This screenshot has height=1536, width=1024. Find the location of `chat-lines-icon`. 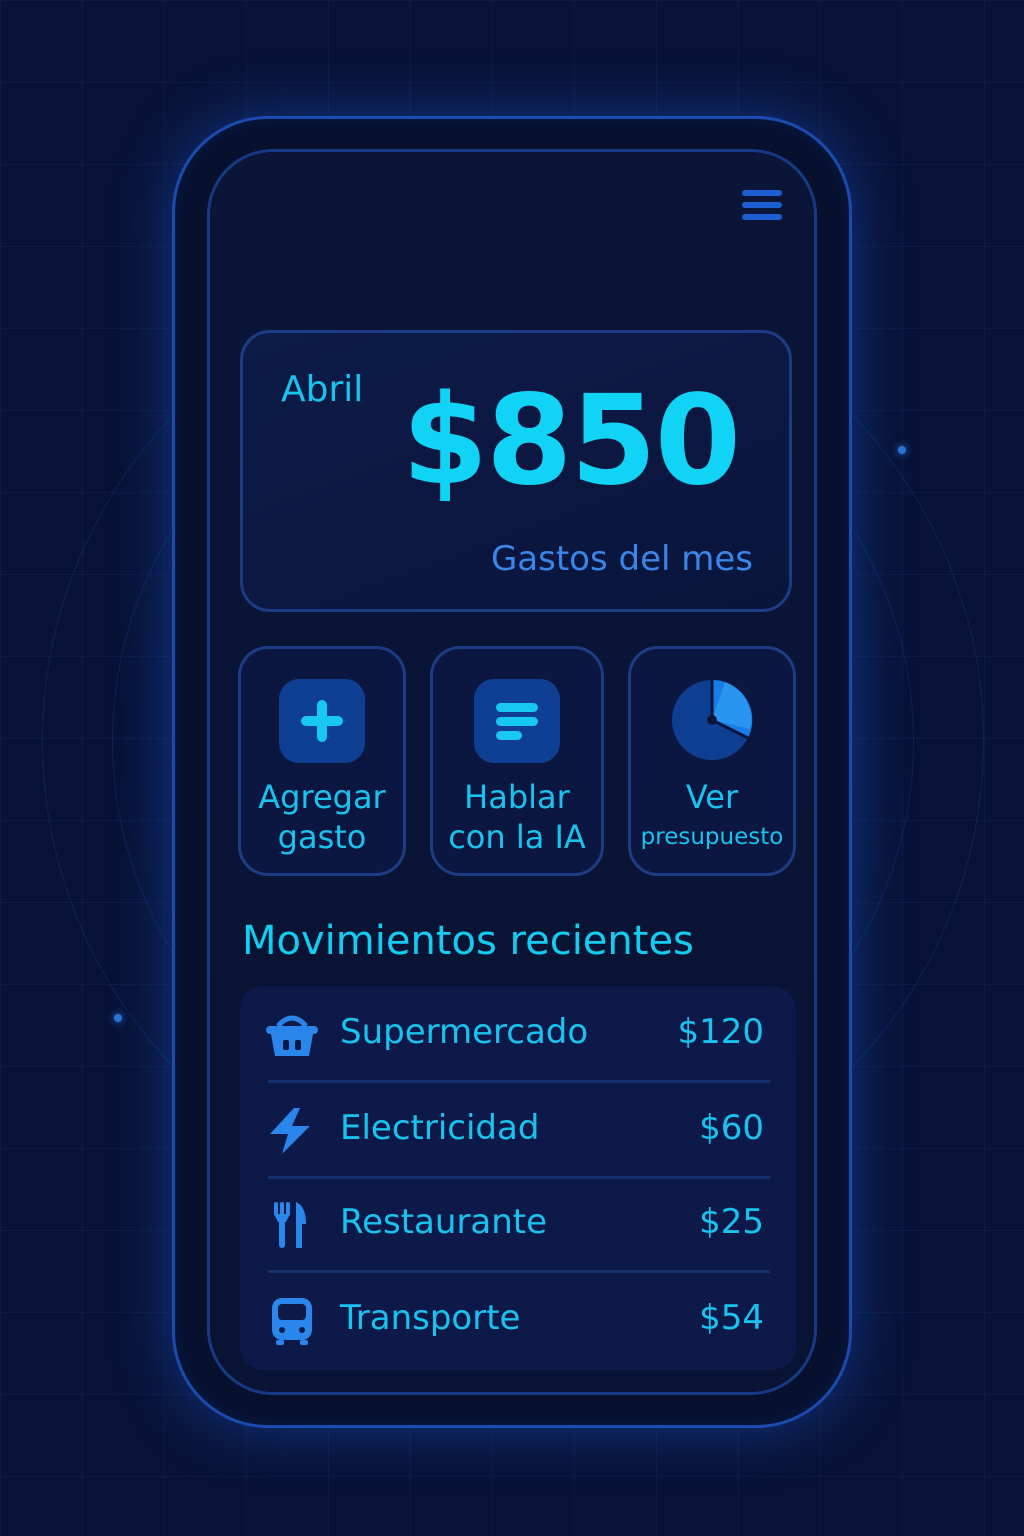

chat-lines-icon is located at coordinates (517, 721).